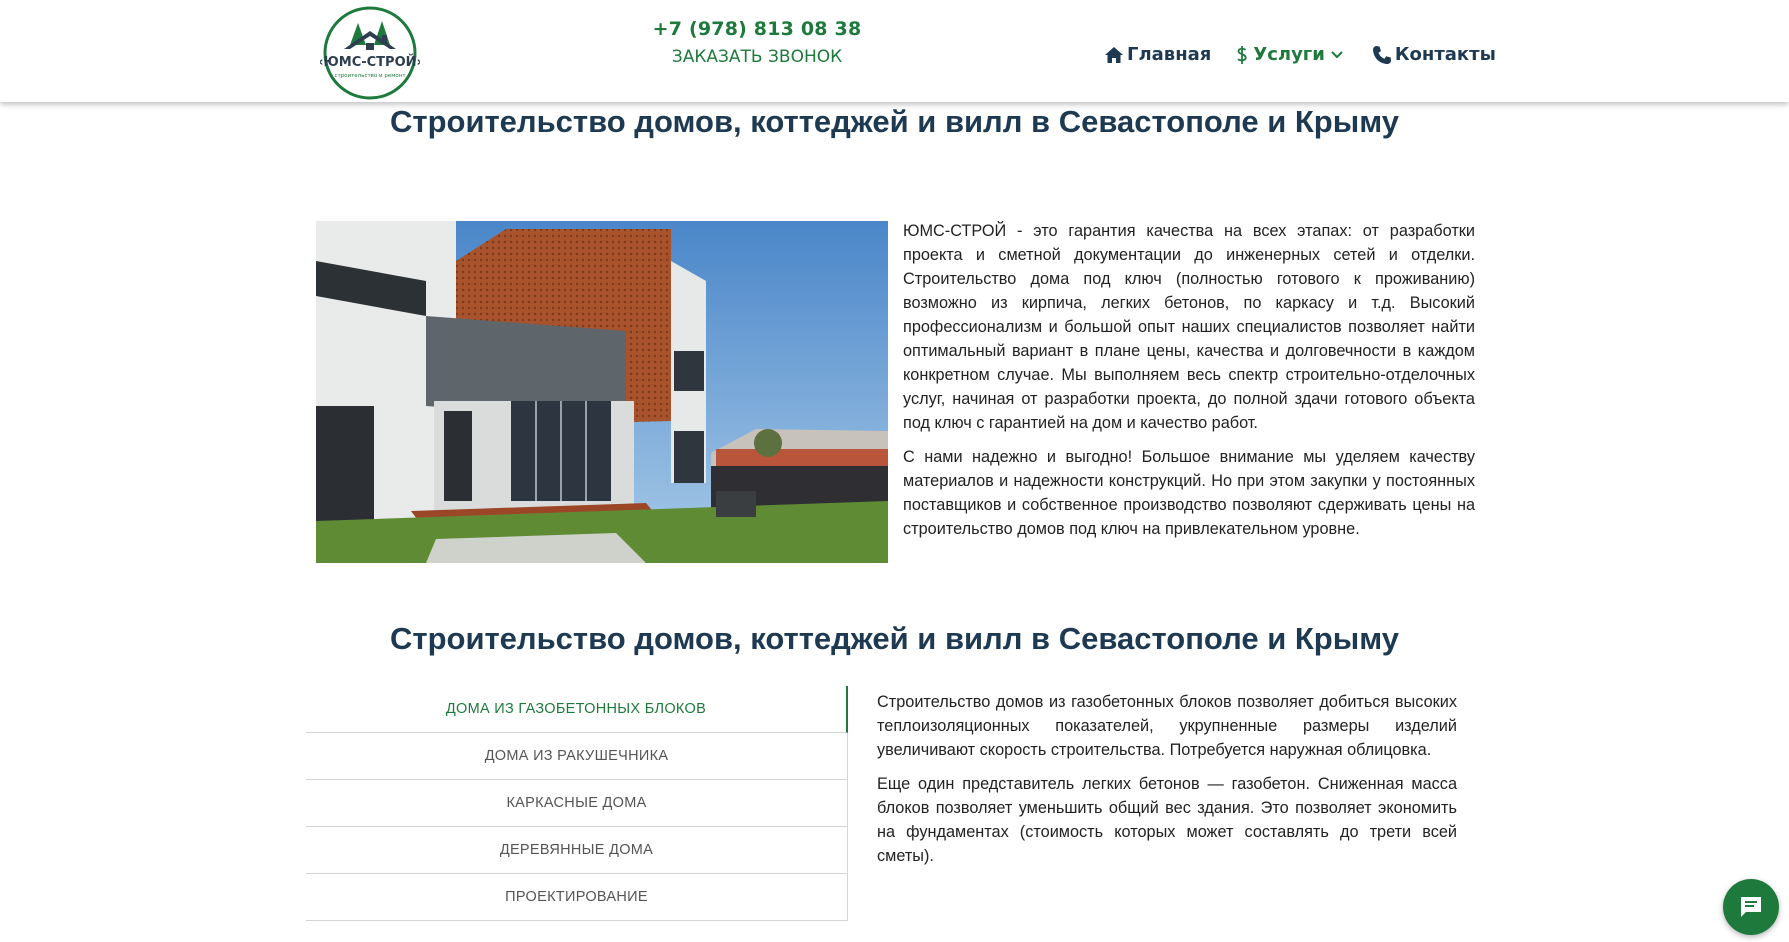  I want to click on tab-aerated-concrete: ДОМА ИЗ ГАЗОБЕТОННЫХ БЛОКОВ, so click(577, 709).